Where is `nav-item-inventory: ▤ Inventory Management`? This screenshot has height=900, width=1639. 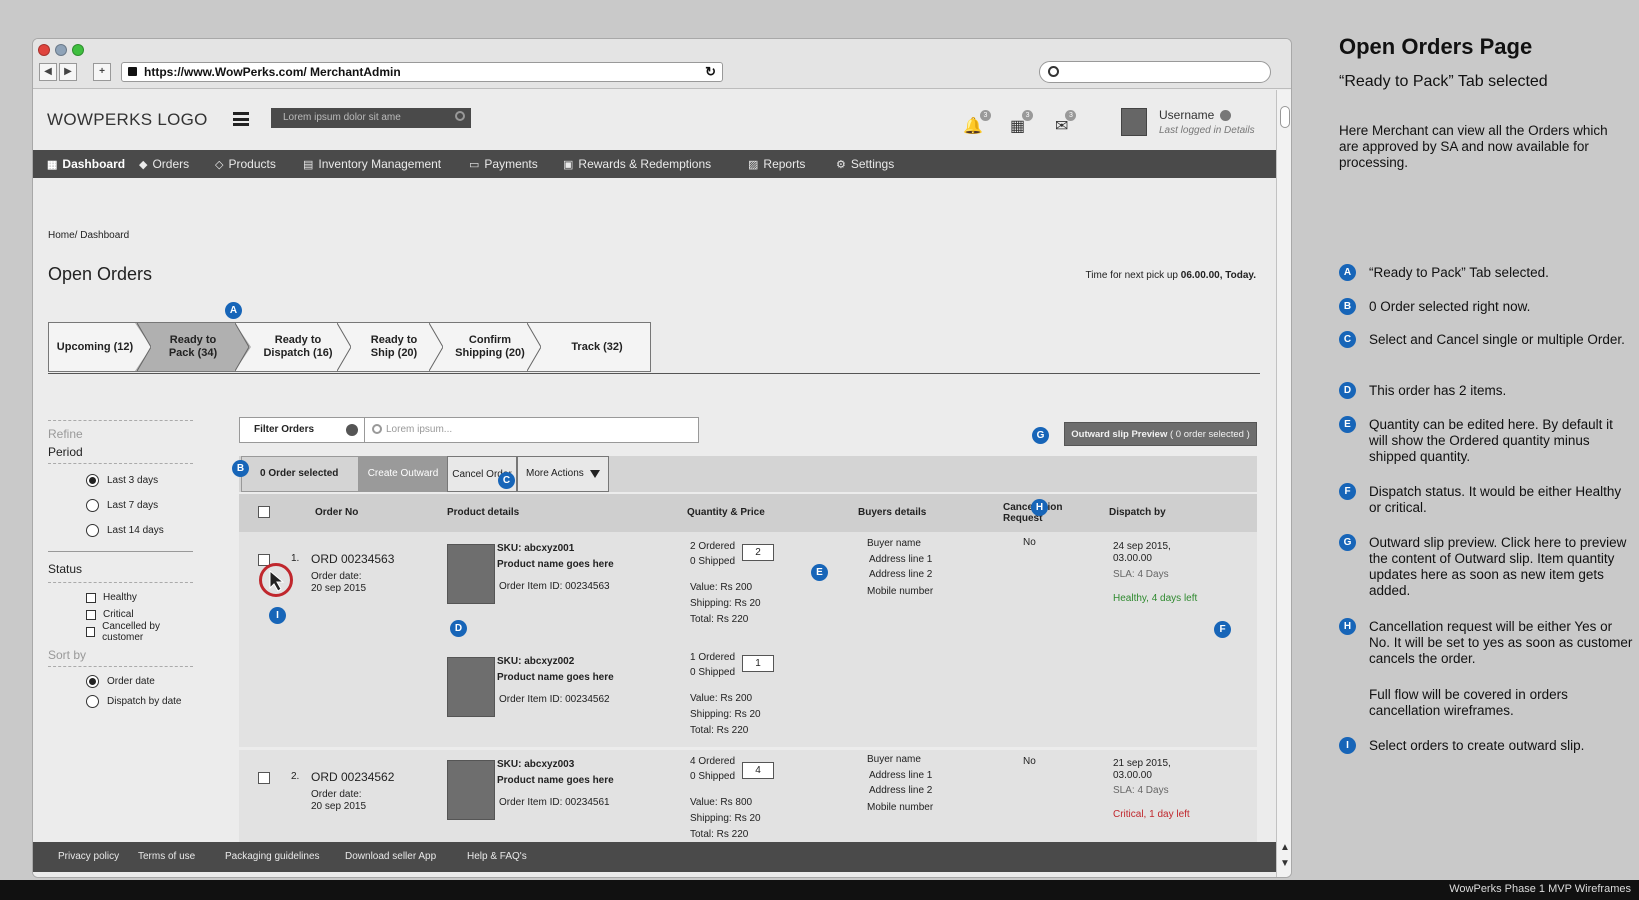
nav-item-inventory: ▤ Inventory Management is located at coordinates (372, 164).